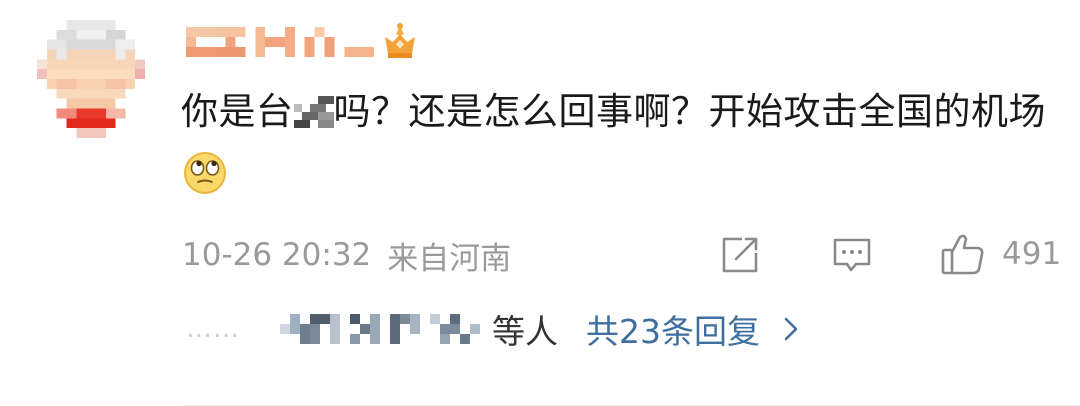 This screenshot has width=1080, height=406. I want to click on replier-names-mosaic, so click(380, 329).